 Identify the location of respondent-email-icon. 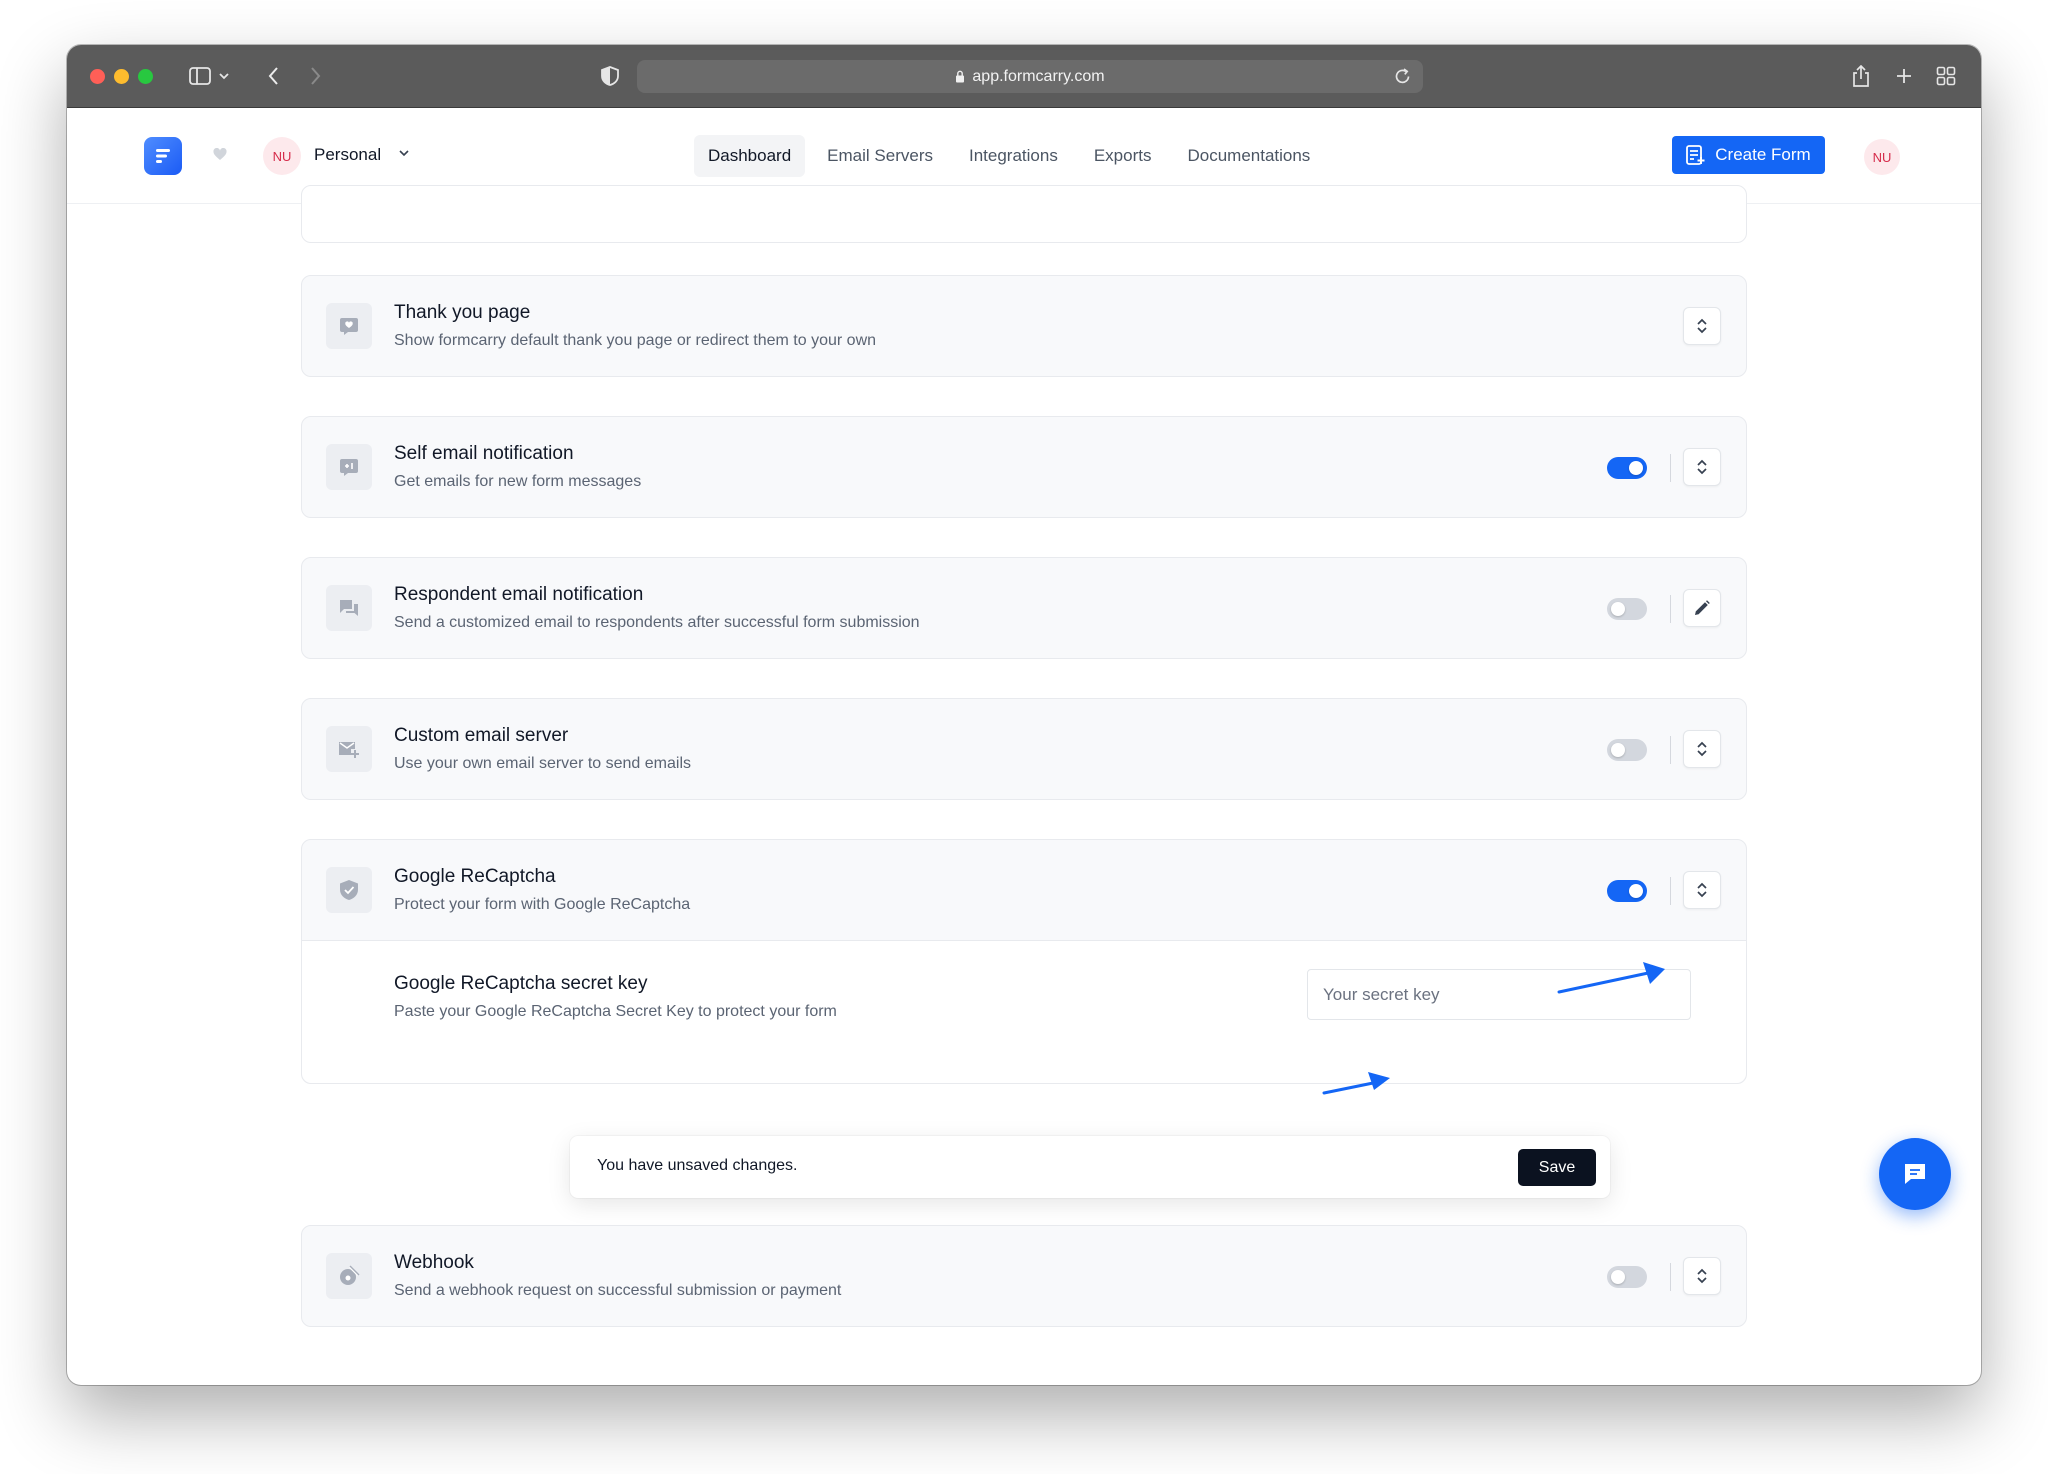
(349, 608).